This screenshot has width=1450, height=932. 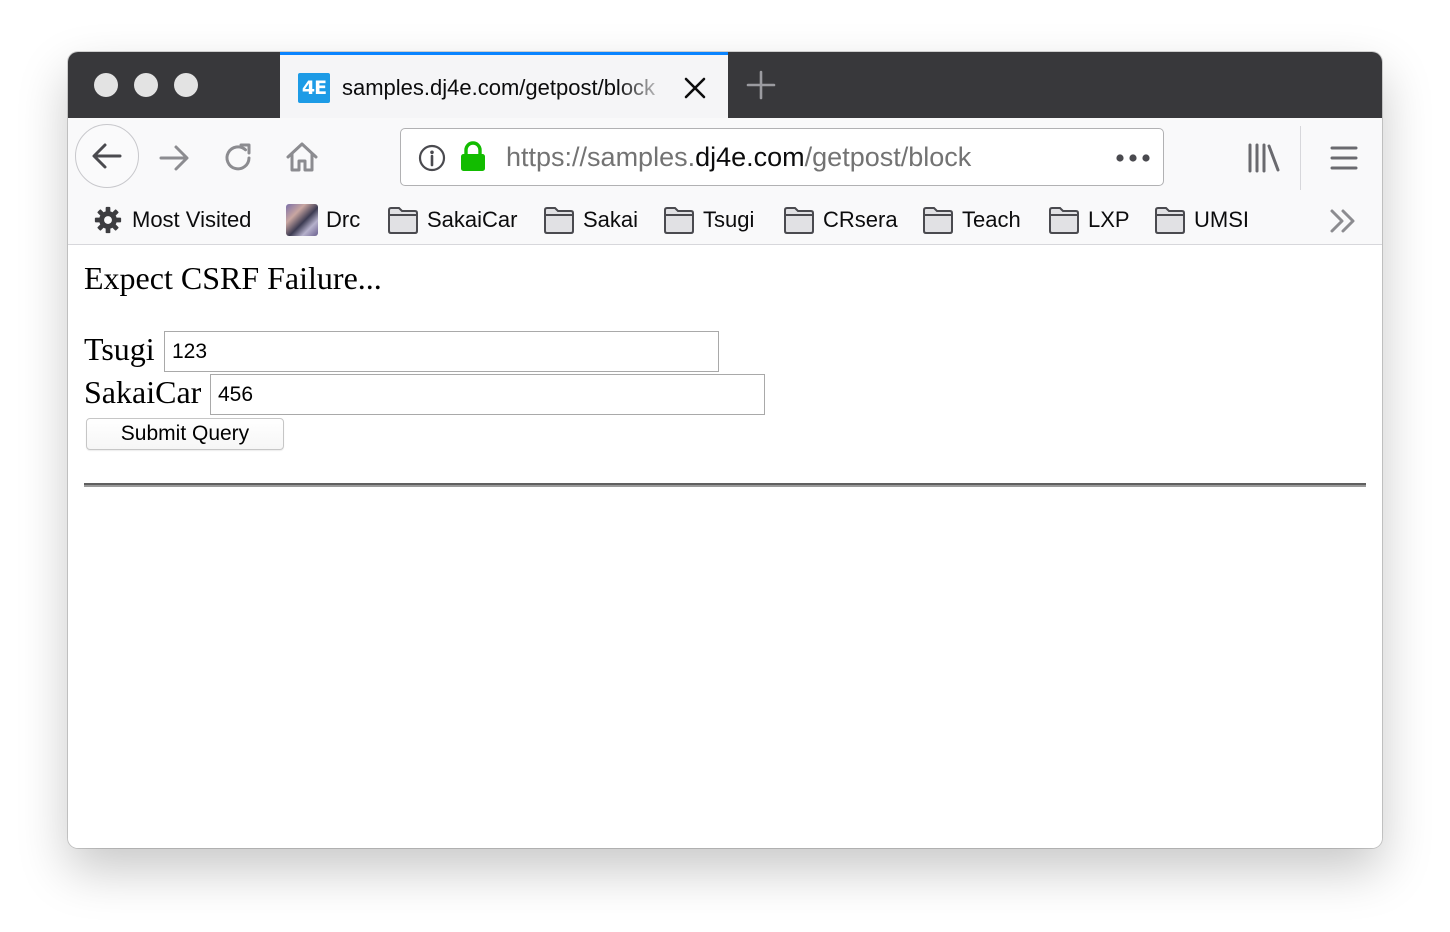 What do you see at coordinates (1343, 221) in the screenshot?
I see `chevron-overflow-icon` at bounding box center [1343, 221].